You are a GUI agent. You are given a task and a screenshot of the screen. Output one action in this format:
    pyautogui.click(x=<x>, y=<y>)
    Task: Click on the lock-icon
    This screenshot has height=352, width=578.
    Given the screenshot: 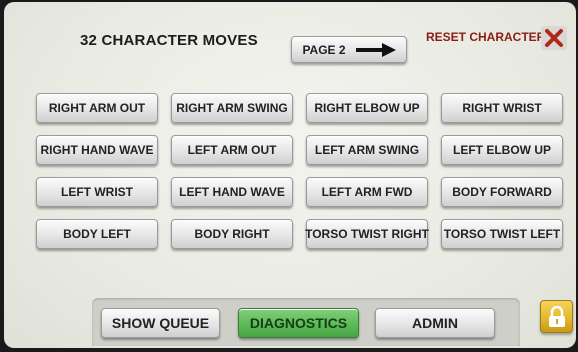 What is the action you would take?
    pyautogui.click(x=556, y=316)
    